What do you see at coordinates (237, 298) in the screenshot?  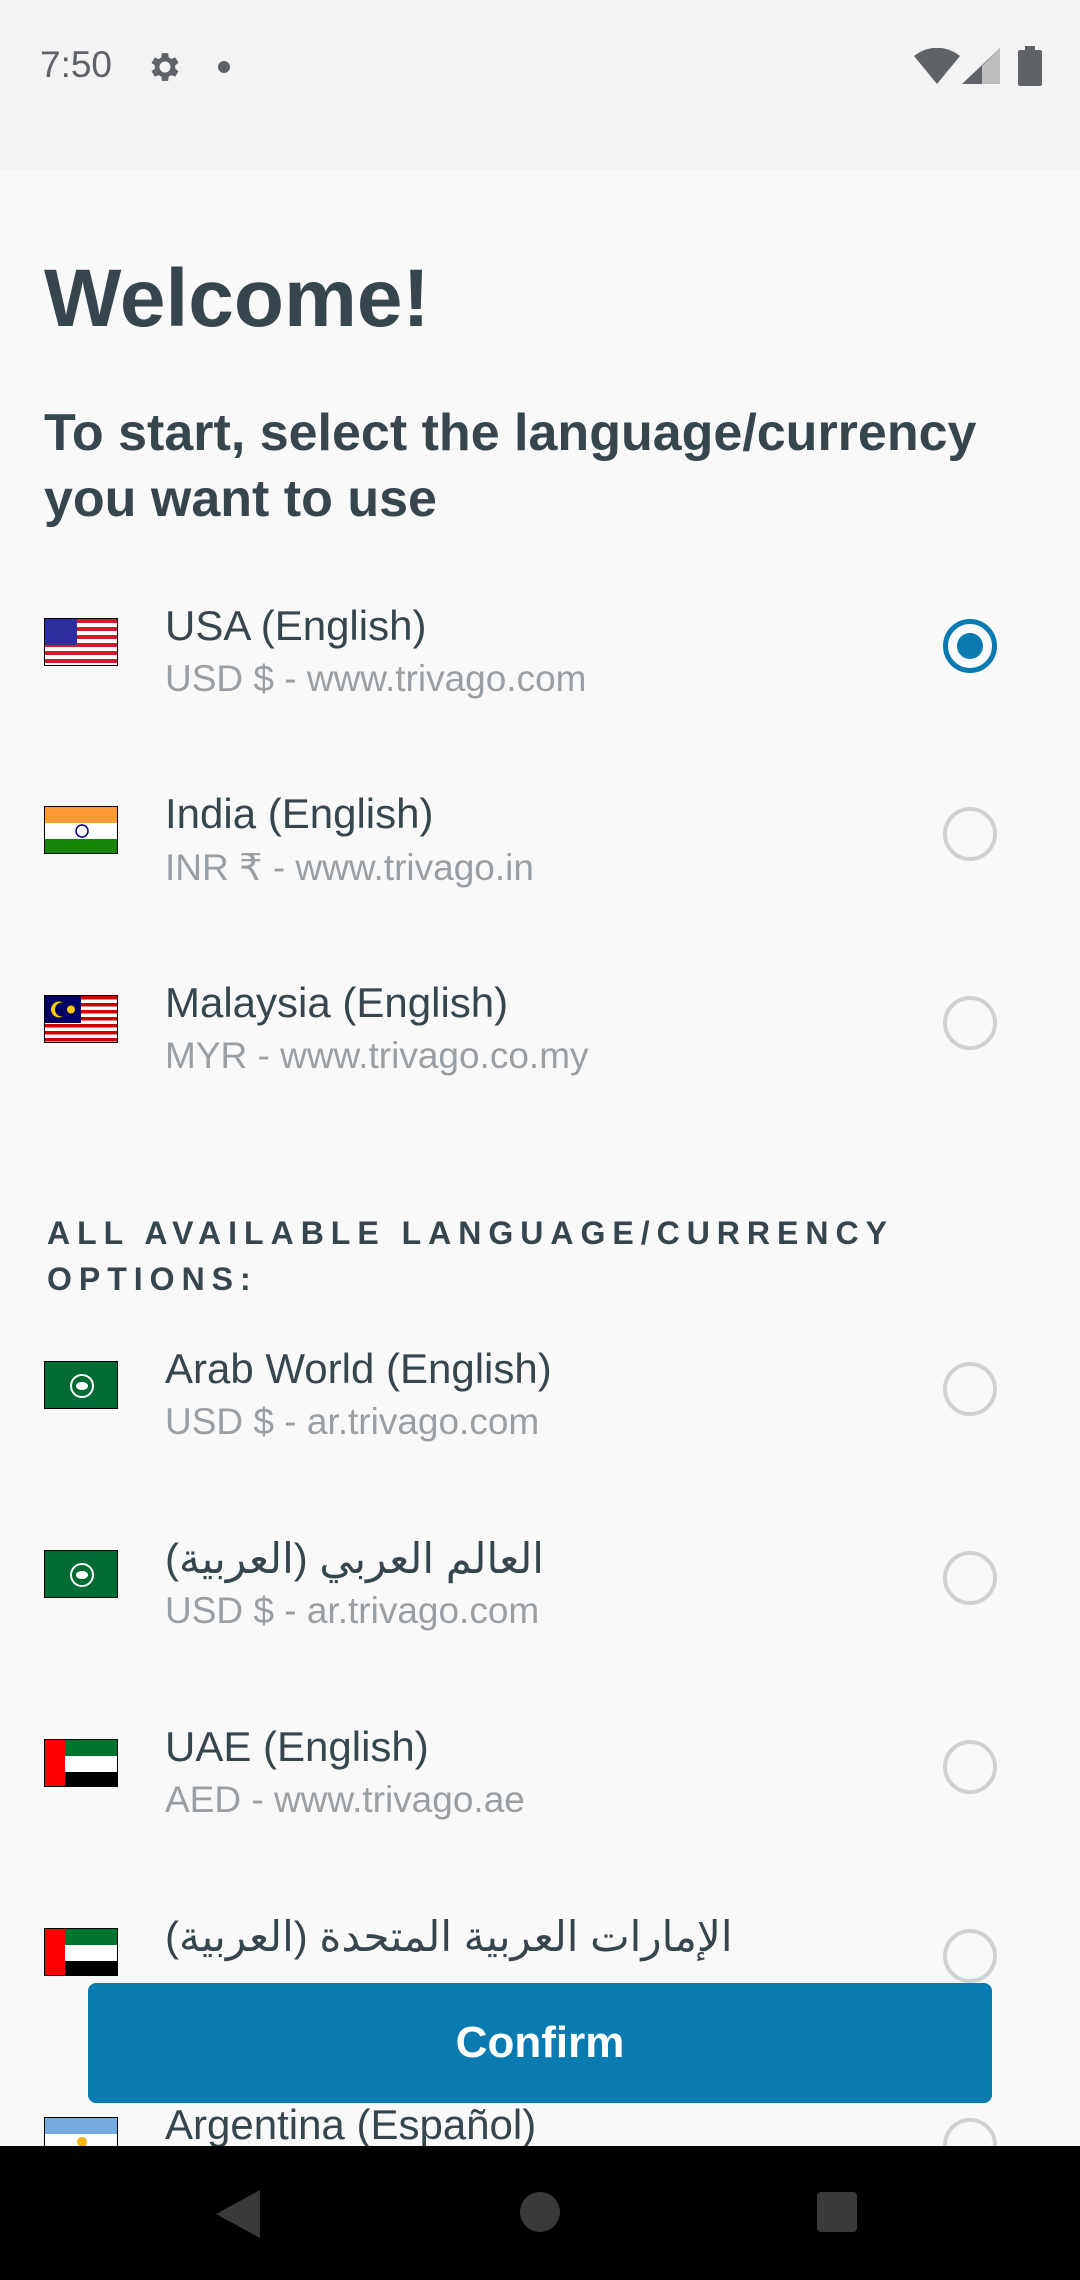 I see `page-title: Welcome!` at bounding box center [237, 298].